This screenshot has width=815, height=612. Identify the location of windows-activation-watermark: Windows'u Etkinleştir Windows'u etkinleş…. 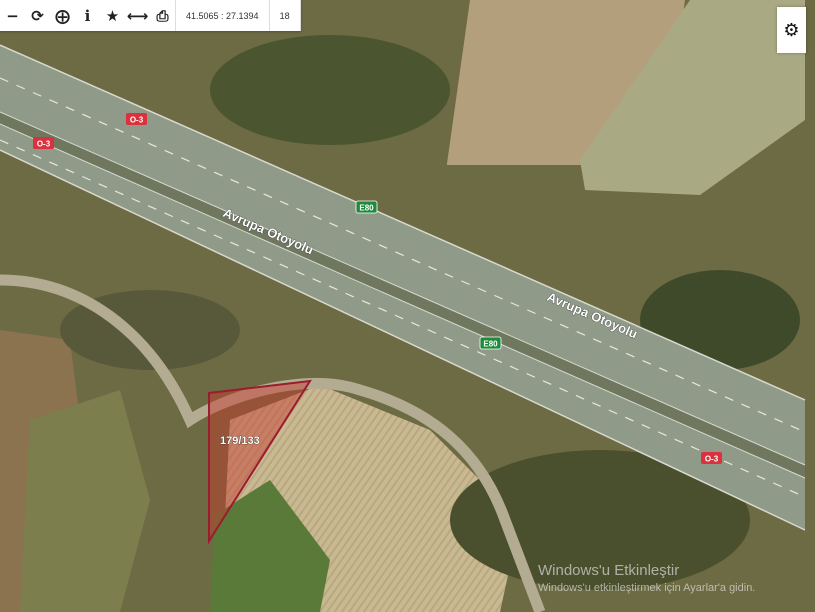
(646, 578).